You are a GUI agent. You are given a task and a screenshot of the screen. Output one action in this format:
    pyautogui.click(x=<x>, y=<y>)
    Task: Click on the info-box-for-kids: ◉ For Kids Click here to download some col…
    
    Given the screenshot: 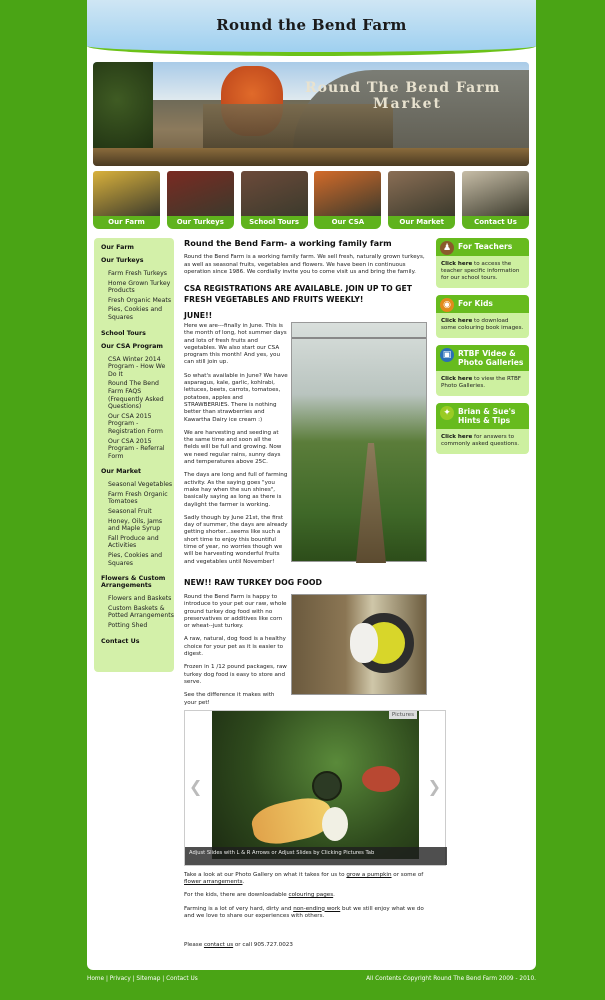 What is the action you would take?
    pyautogui.click(x=482, y=316)
    